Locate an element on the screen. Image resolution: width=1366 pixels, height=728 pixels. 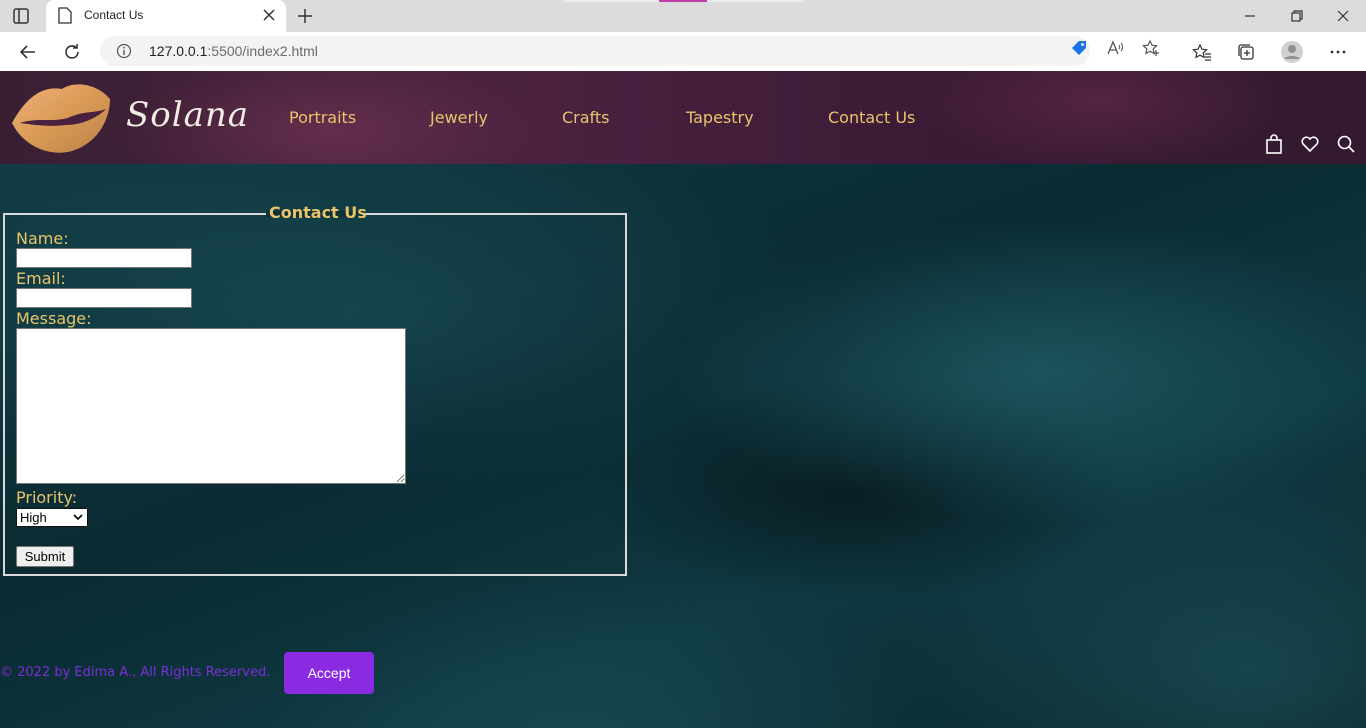
coupon-tag-icon is located at coordinates (1079, 48).